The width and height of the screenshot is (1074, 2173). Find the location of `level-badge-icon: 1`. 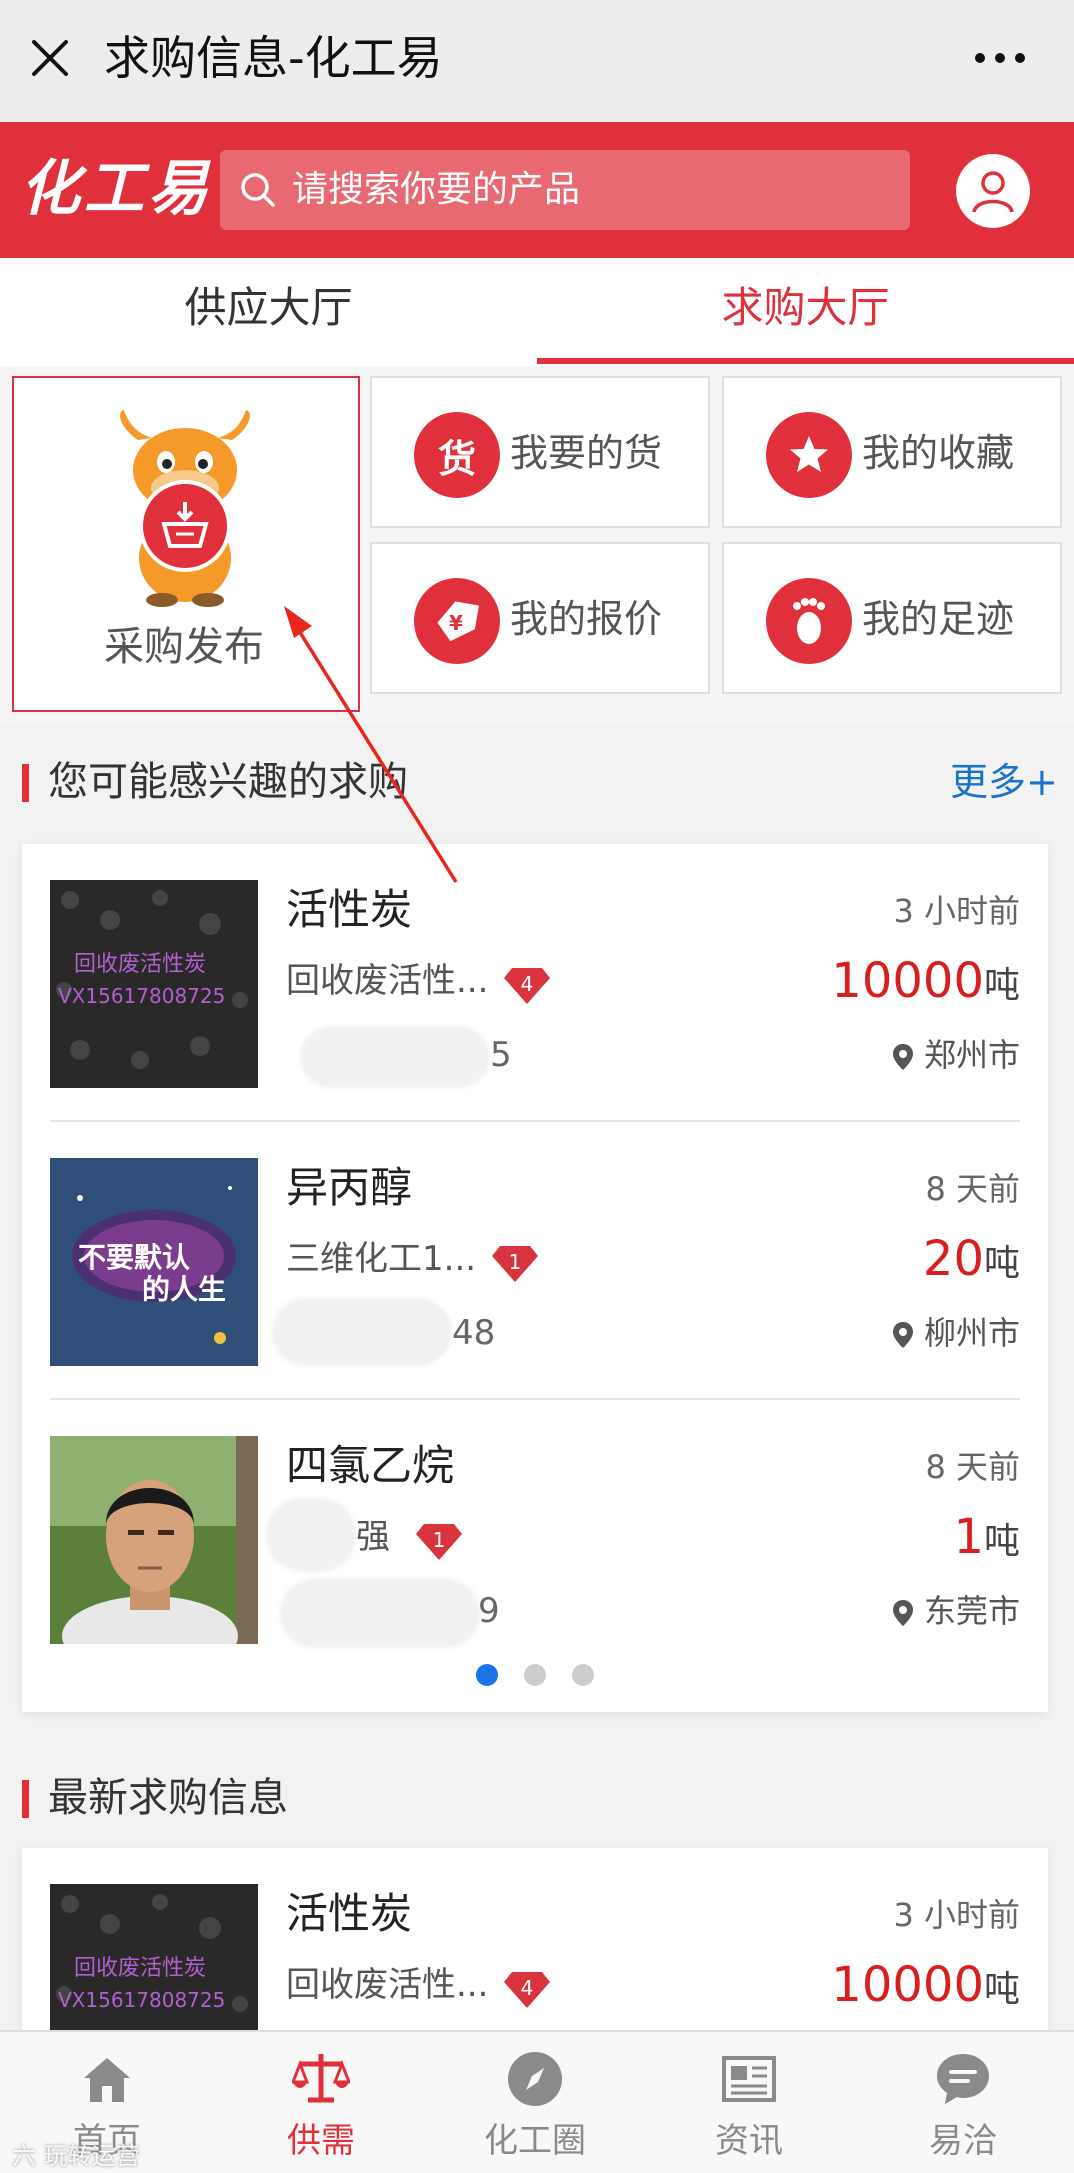

level-badge-icon: 1 is located at coordinates (515, 1264).